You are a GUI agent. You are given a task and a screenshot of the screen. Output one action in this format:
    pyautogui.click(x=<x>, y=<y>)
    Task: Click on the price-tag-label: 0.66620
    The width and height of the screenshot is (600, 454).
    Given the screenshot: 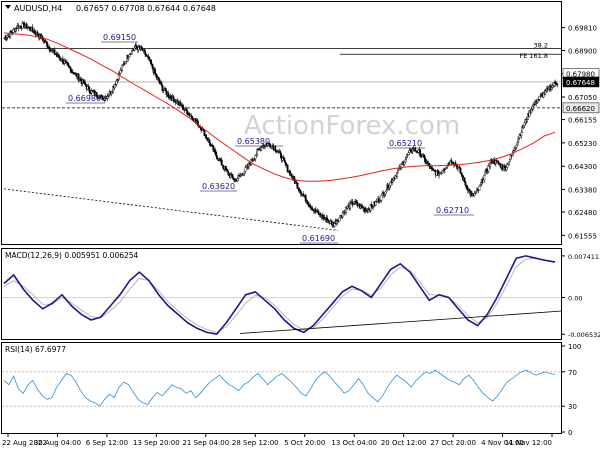 What is the action you would take?
    pyautogui.click(x=580, y=109)
    